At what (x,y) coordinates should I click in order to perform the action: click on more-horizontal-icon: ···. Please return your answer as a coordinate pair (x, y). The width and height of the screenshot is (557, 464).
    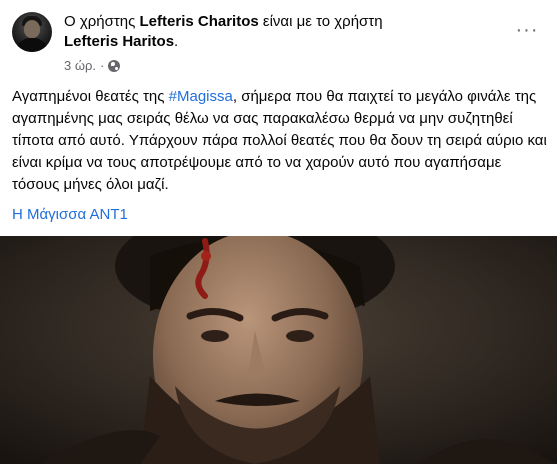
    Looking at the image, I should click on (527, 29).